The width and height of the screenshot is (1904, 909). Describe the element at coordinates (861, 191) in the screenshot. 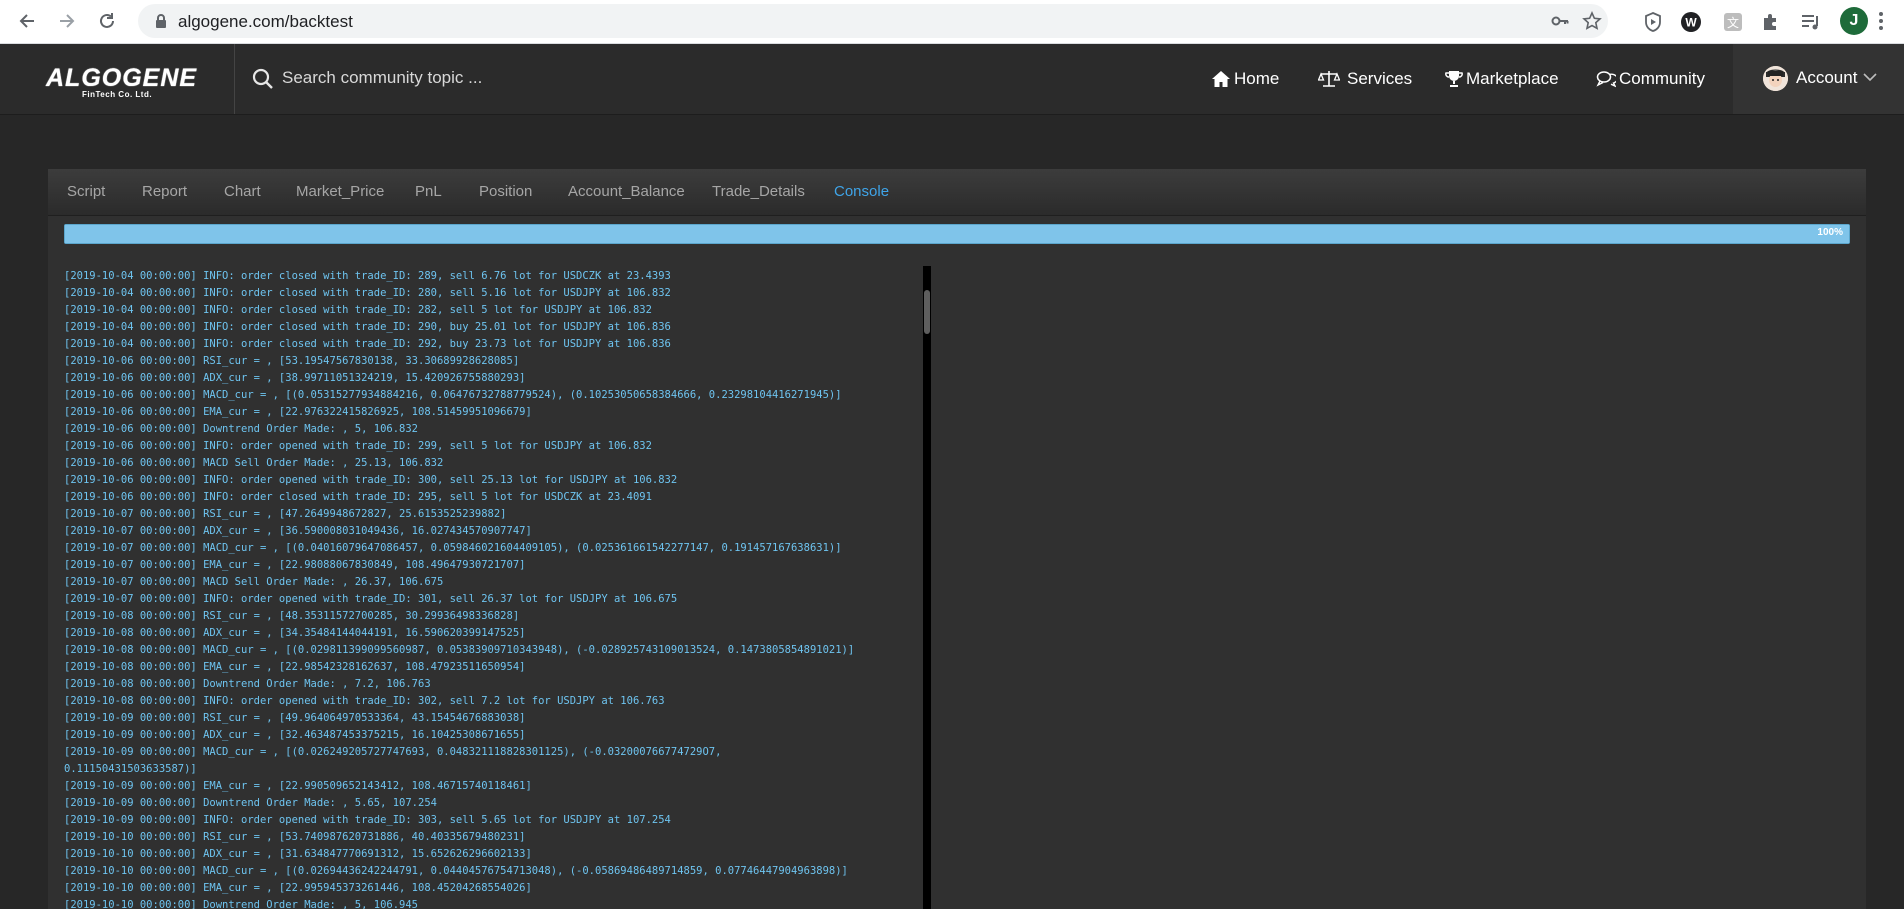

I see `tab-console: Console` at that location.